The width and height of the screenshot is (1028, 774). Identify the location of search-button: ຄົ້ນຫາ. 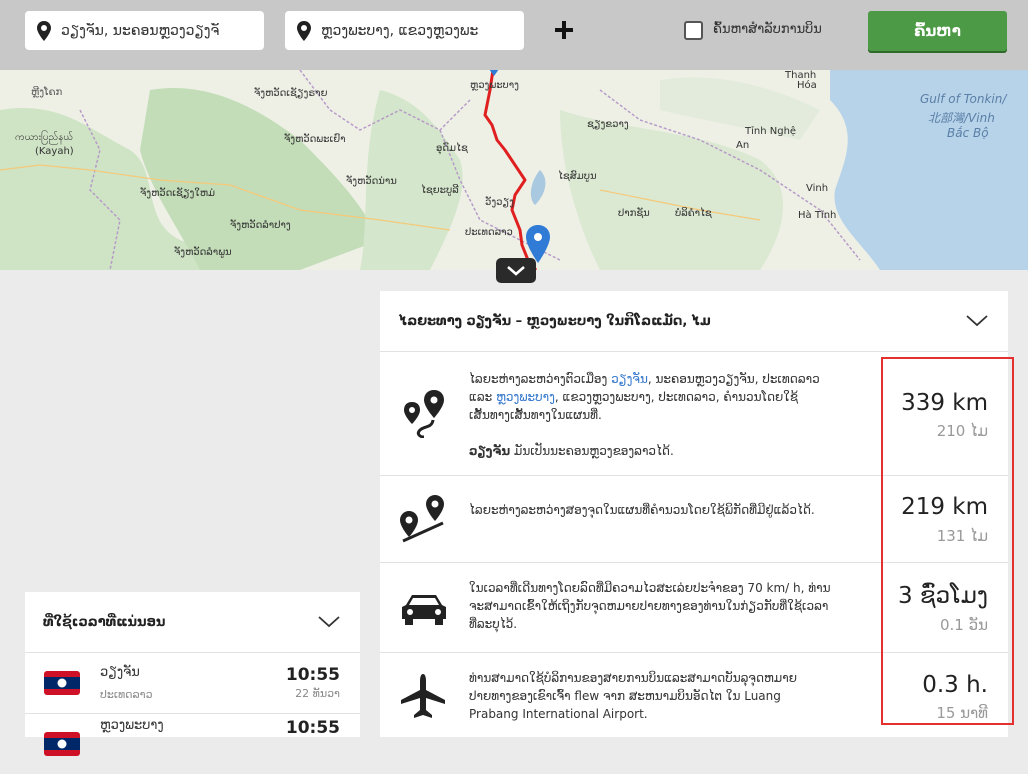
(937, 31).